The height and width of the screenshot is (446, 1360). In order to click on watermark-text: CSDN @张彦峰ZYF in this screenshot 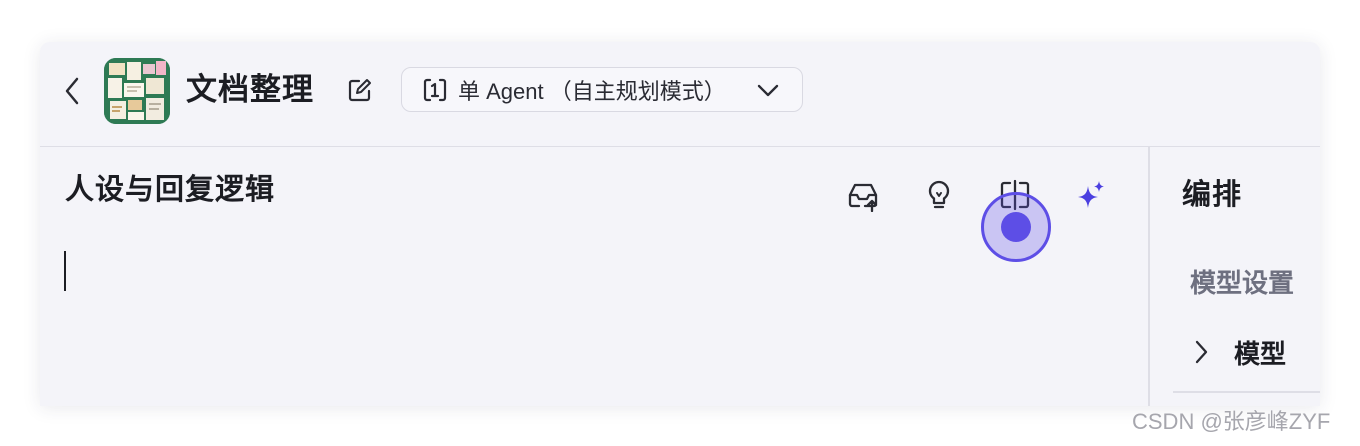, I will do `click(1231, 421)`.